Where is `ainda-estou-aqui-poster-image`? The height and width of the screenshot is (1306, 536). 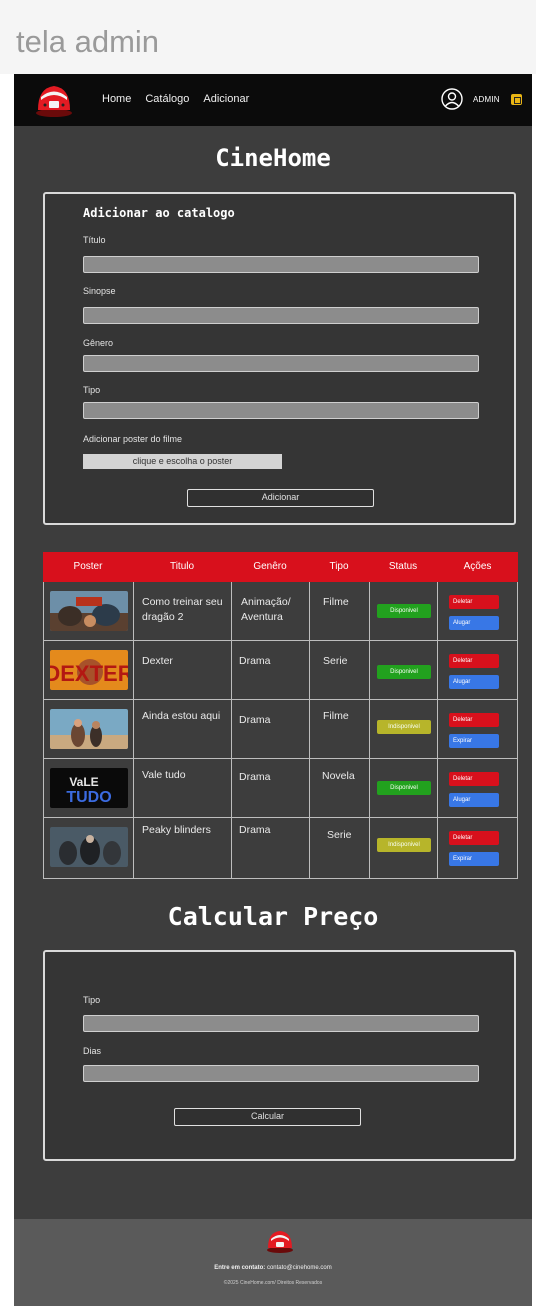 ainda-estou-aqui-poster-image is located at coordinates (89, 729).